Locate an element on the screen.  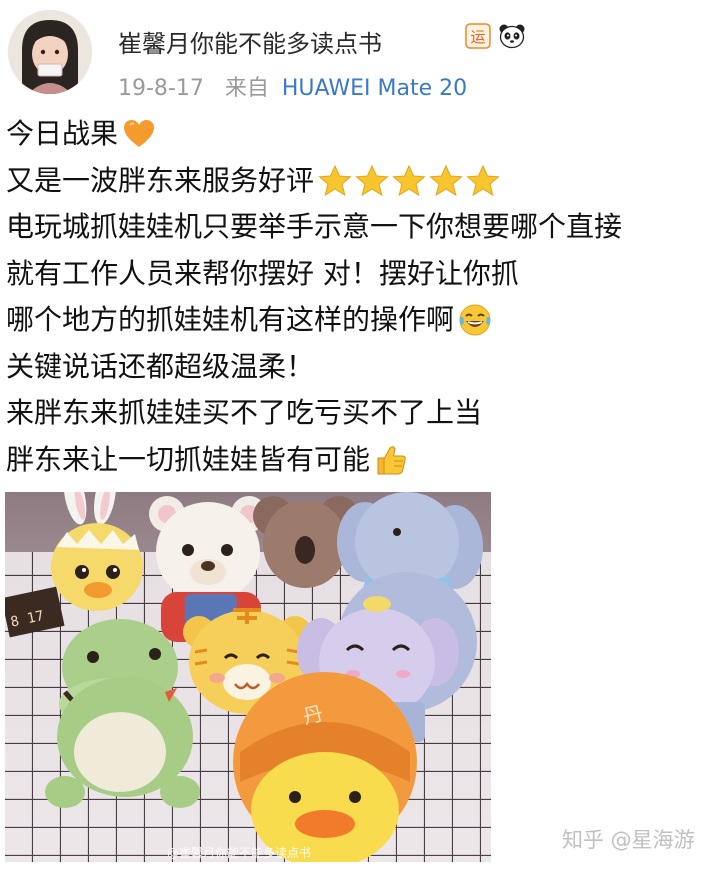
post-line-text: 关键说话还都超级温柔！ is located at coordinates (160, 366).